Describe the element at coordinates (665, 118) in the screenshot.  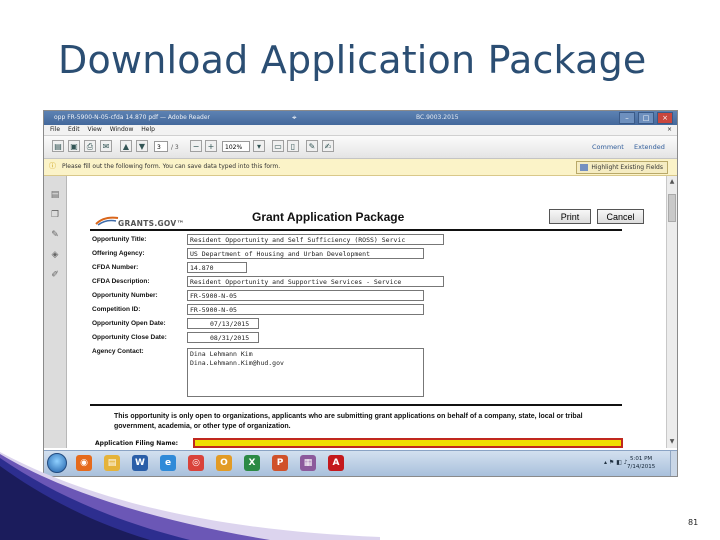
I see `close-button: ×` at that location.